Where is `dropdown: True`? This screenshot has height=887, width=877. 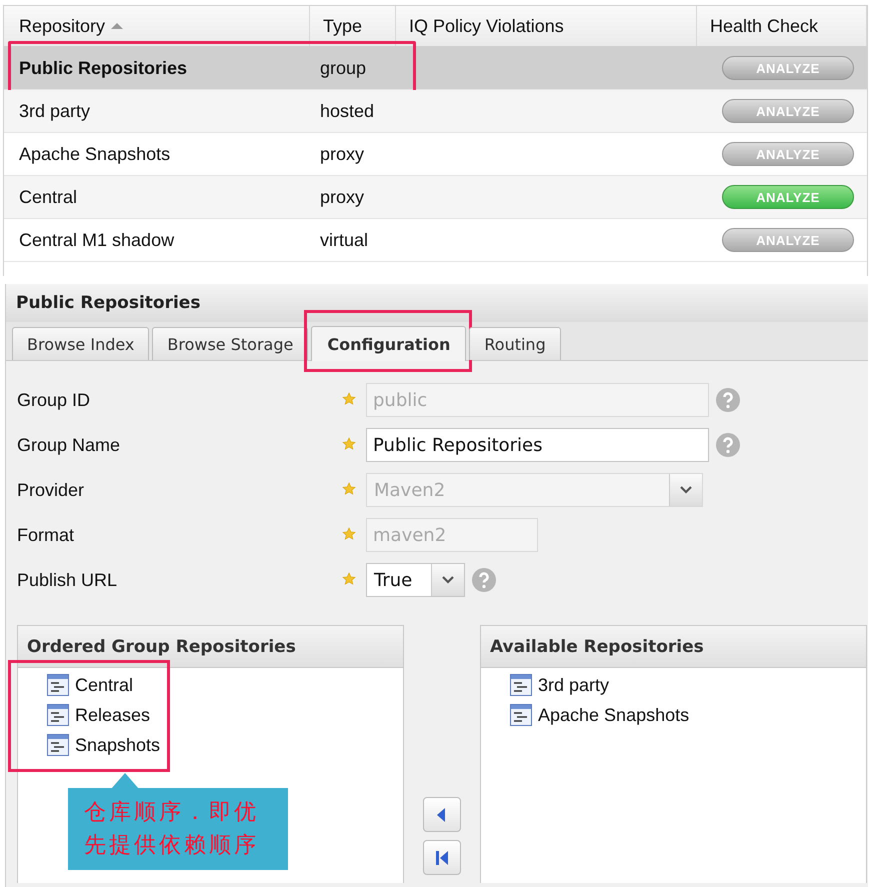
dropdown: True is located at coordinates (415, 580).